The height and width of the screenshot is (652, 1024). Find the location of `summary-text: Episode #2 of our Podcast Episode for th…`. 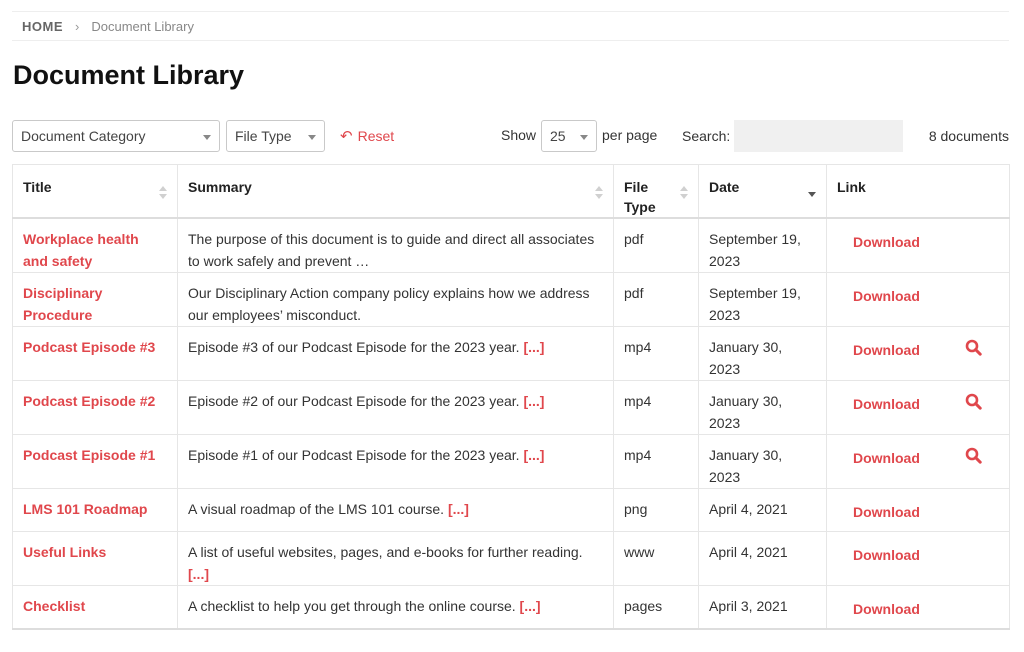

summary-text: Episode #2 of our Podcast Episode for th… is located at coordinates (354, 401).